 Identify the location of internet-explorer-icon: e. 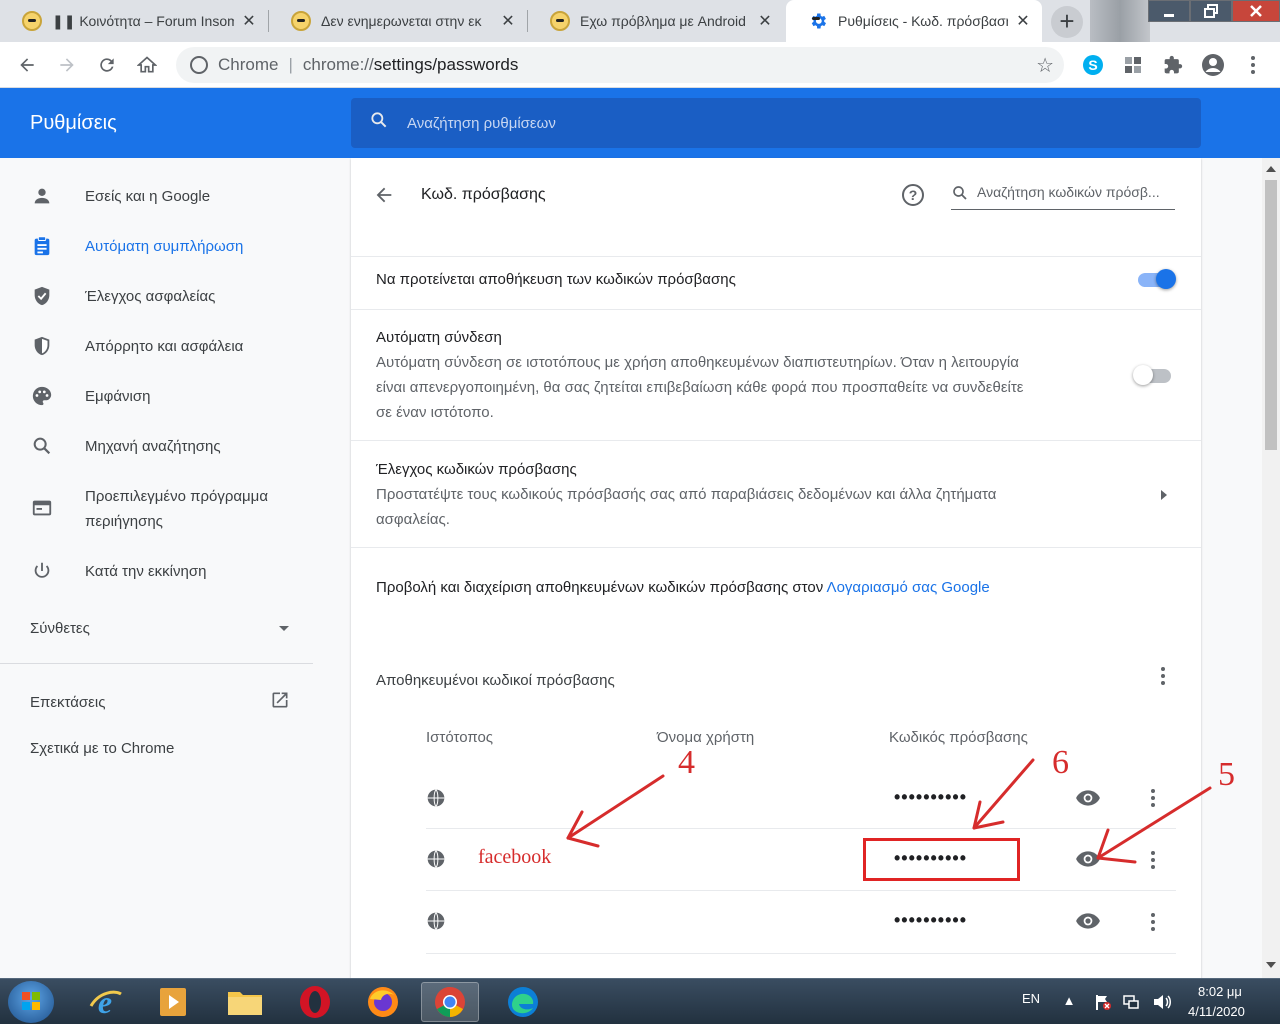
(105, 1002).